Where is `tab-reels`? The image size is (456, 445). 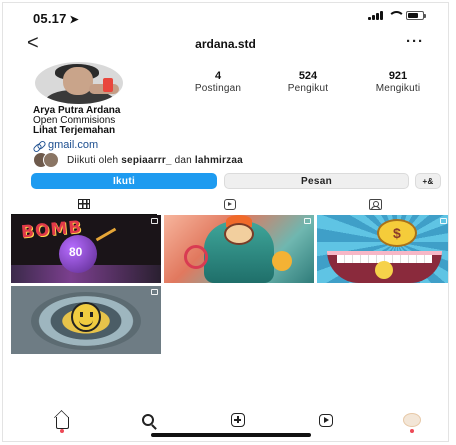
tab-reels is located at coordinates (230, 204).